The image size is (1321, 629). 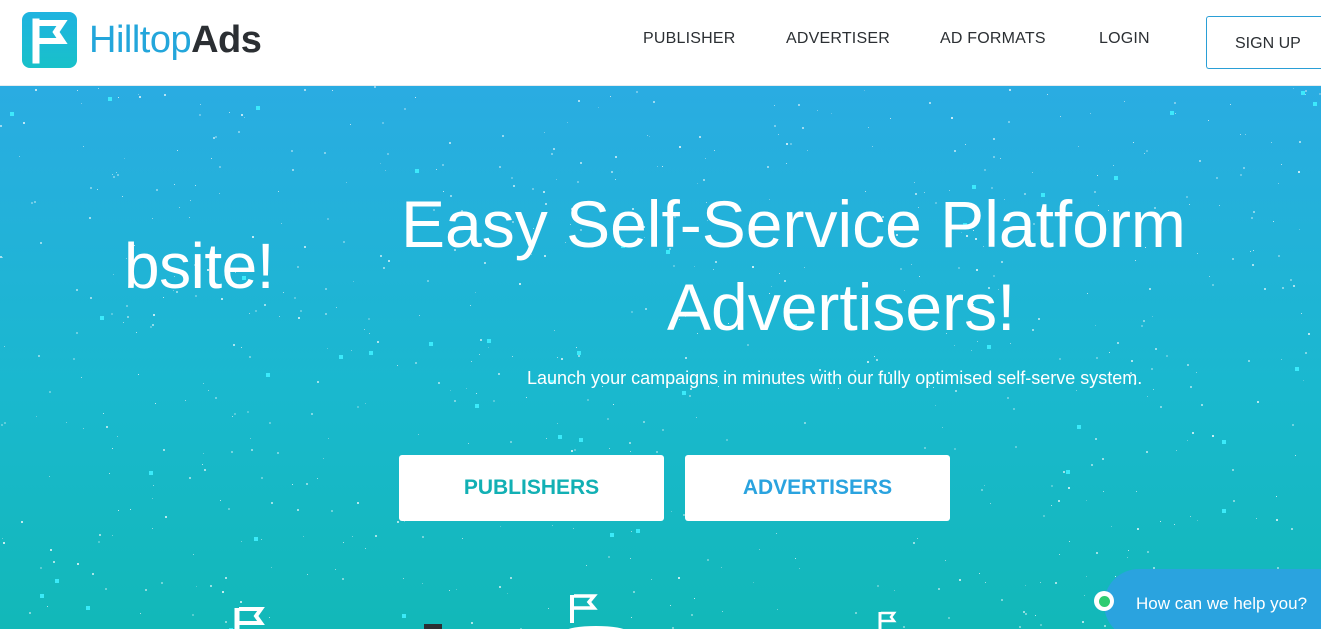 I want to click on signup-button: SIGN UP, so click(x=1263, y=42).